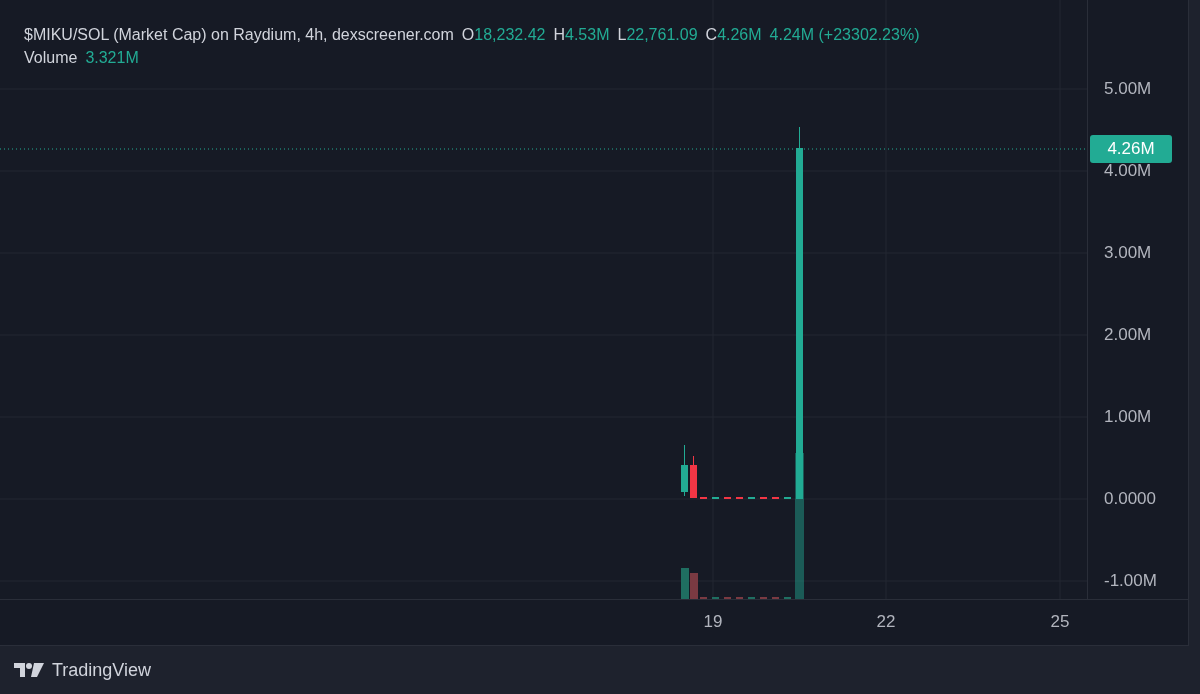 This screenshot has height=694, width=1200. I want to click on brand-name: TradingView, so click(102, 670).